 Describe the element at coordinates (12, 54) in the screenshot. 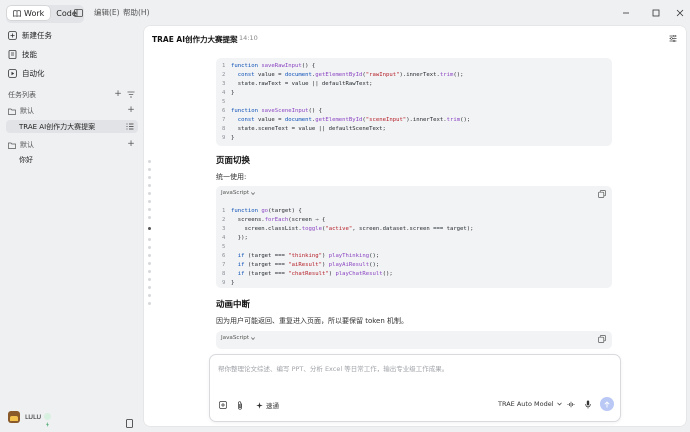

I see `skills-icon` at that location.